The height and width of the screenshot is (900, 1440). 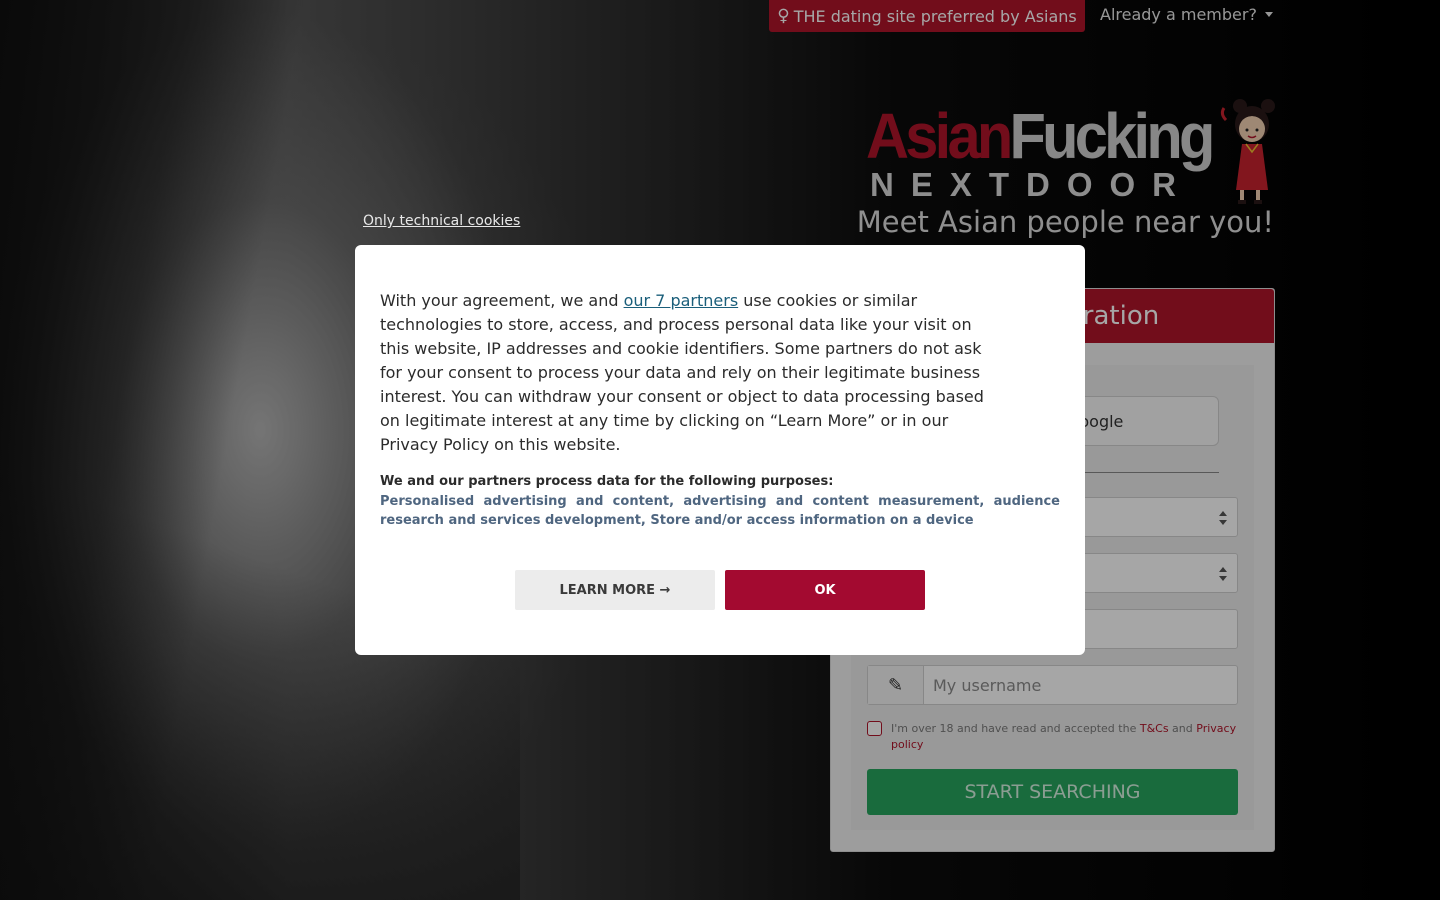 I want to click on ok-label: OK, so click(x=825, y=590).